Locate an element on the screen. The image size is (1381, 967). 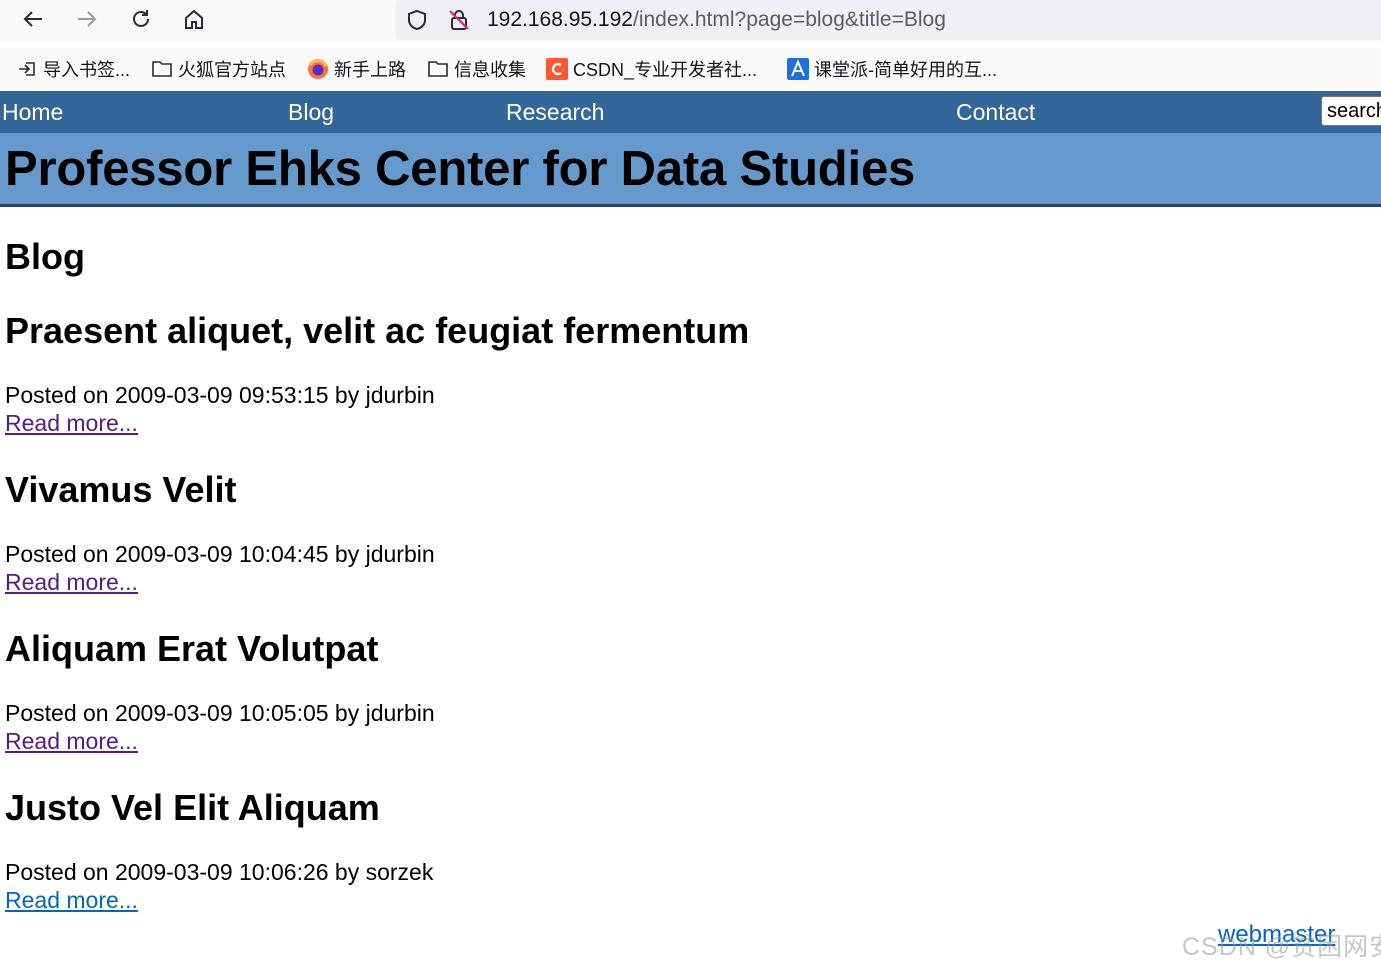
url-path: /index.html?page=blog&title=Blog is located at coordinates (789, 19).